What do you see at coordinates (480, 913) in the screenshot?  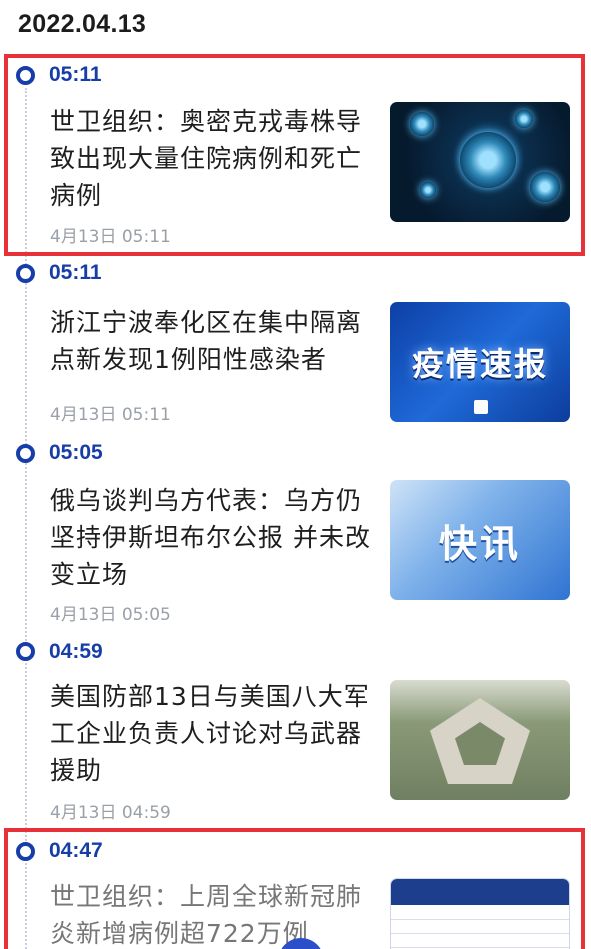 I see `data-table-image` at bounding box center [480, 913].